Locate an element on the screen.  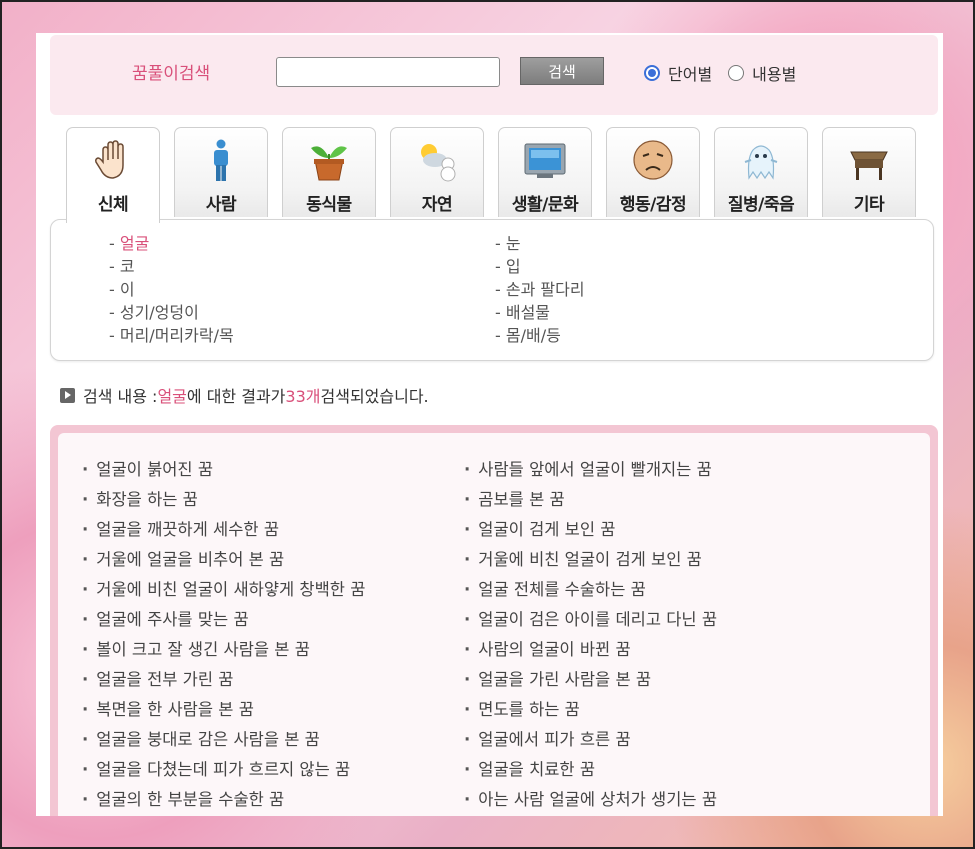
result-link: 면도를 하는 꿈 is located at coordinates (590, 710).